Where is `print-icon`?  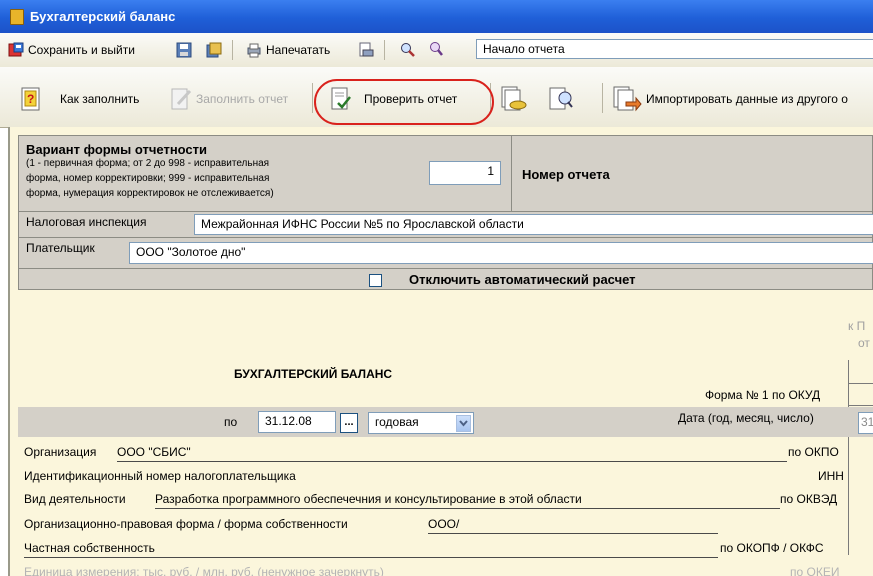 print-icon is located at coordinates (254, 50).